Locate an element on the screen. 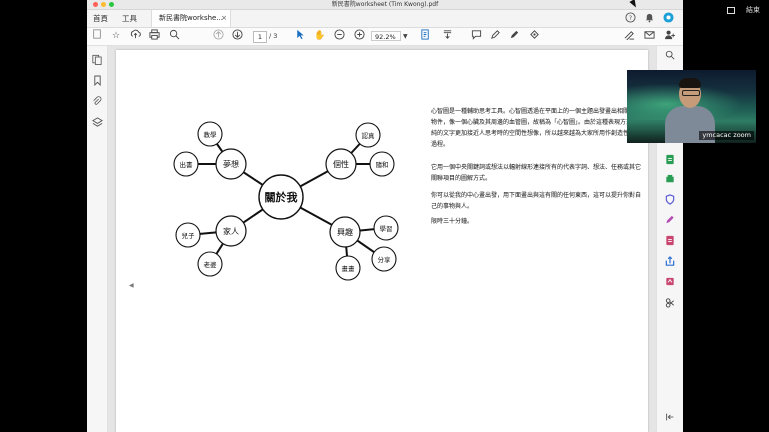  leaf-label: 隨和 is located at coordinates (382, 164).